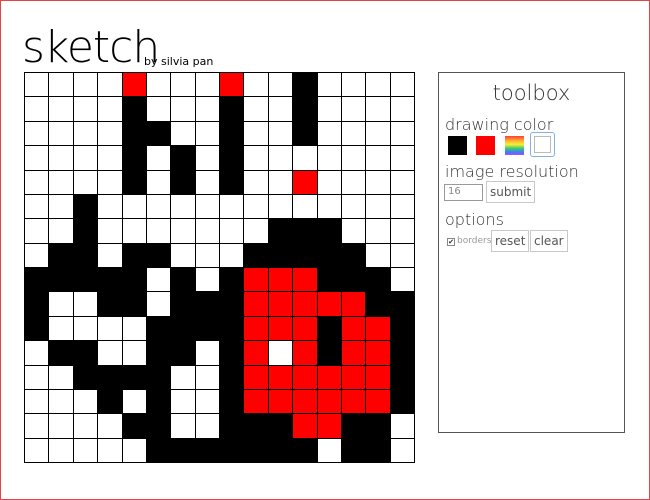 The height and width of the screenshot is (500, 650). Describe the element at coordinates (451, 242) in the screenshot. I see `borders-checkbox: ✔` at that location.